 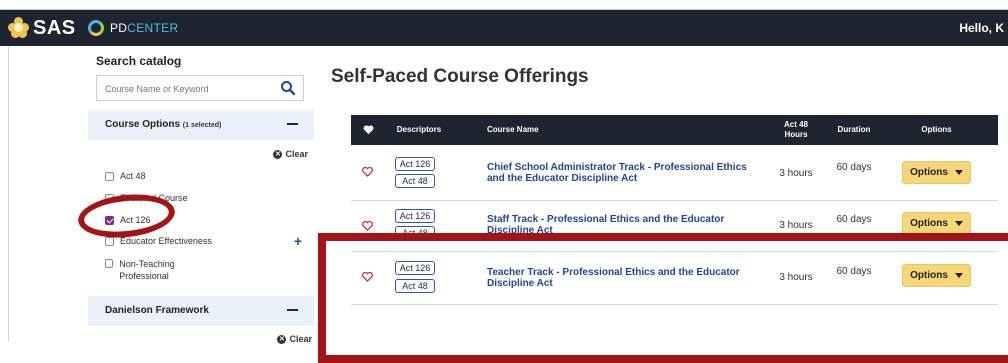 What do you see at coordinates (795, 129) in the screenshot?
I see `col-act48-hours: Act 48 Hours` at bounding box center [795, 129].